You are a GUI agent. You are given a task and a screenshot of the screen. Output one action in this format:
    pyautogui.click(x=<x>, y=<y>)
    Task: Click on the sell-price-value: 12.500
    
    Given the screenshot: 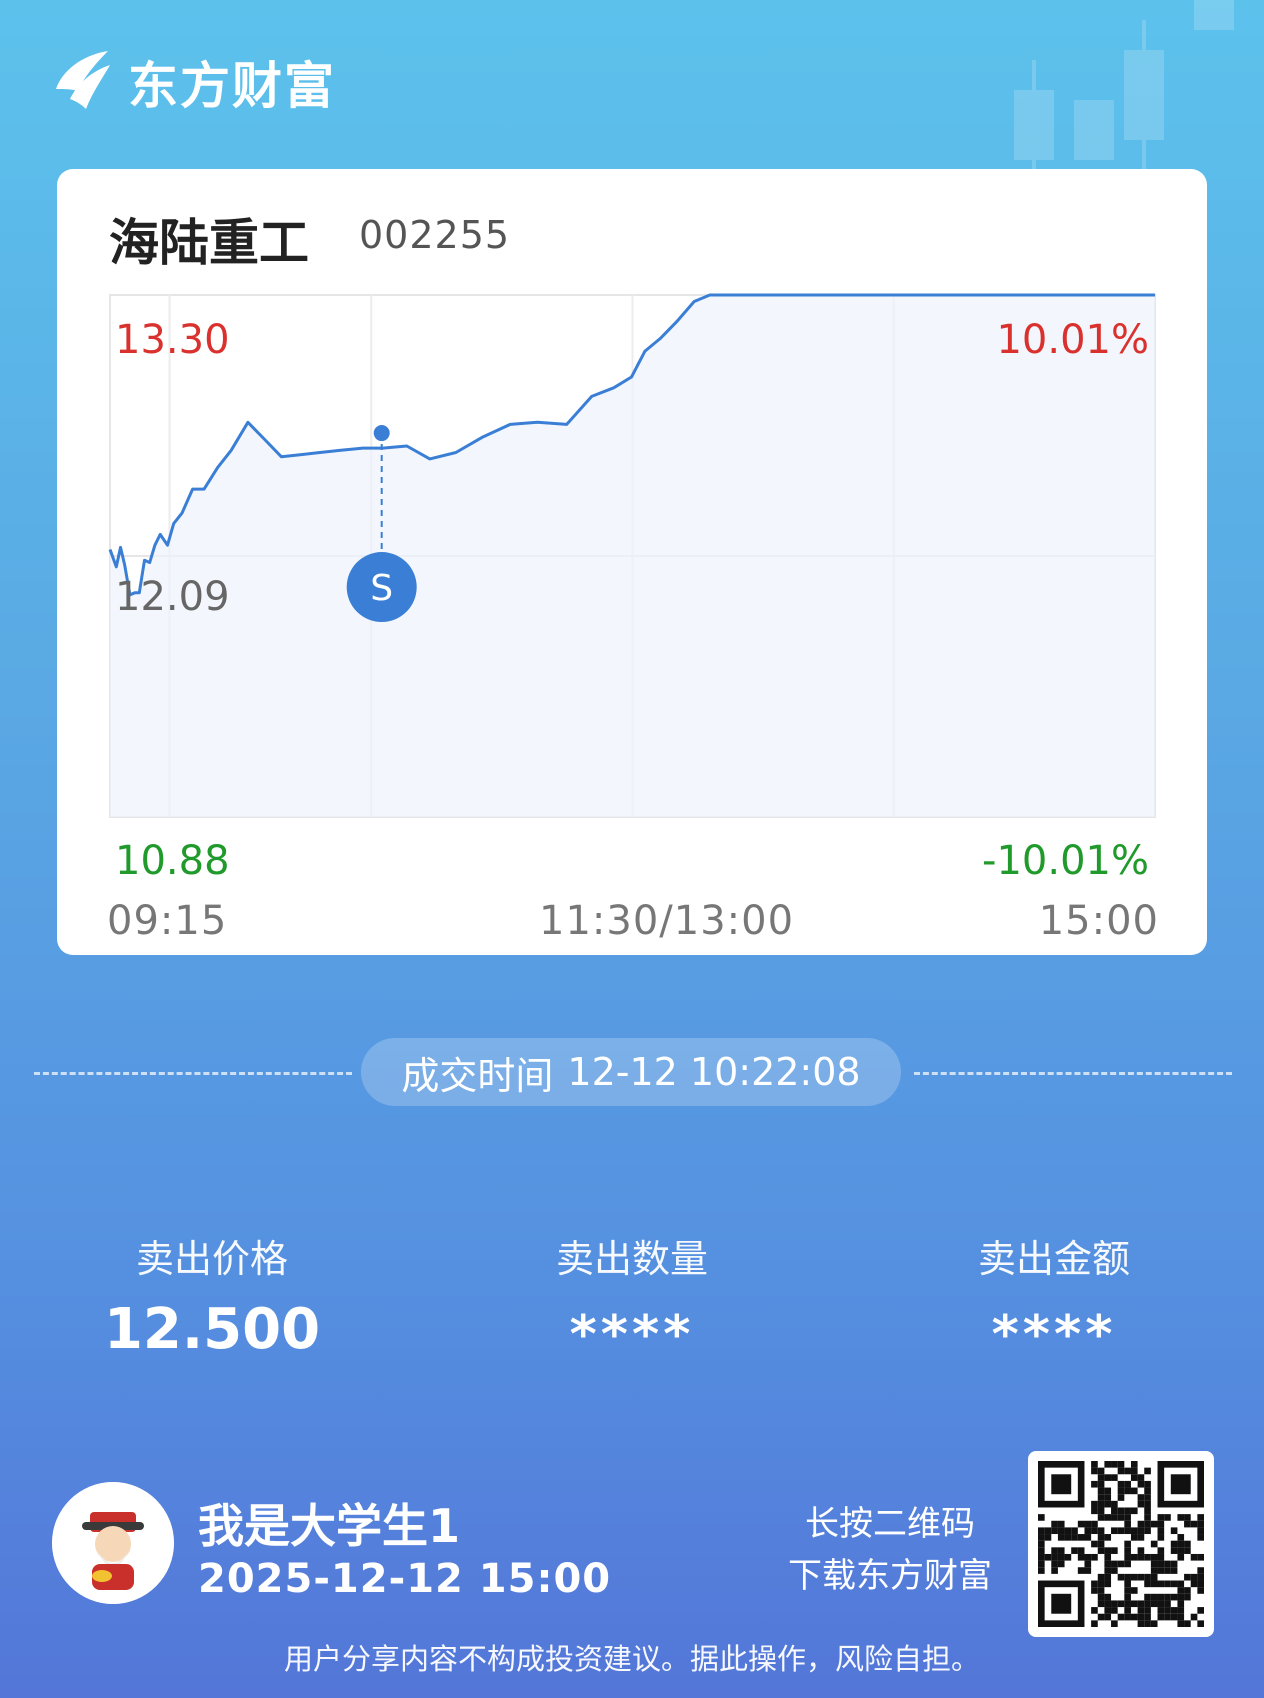 What is the action you would take?
    pyautogui.click(x=212, y=1329)
    